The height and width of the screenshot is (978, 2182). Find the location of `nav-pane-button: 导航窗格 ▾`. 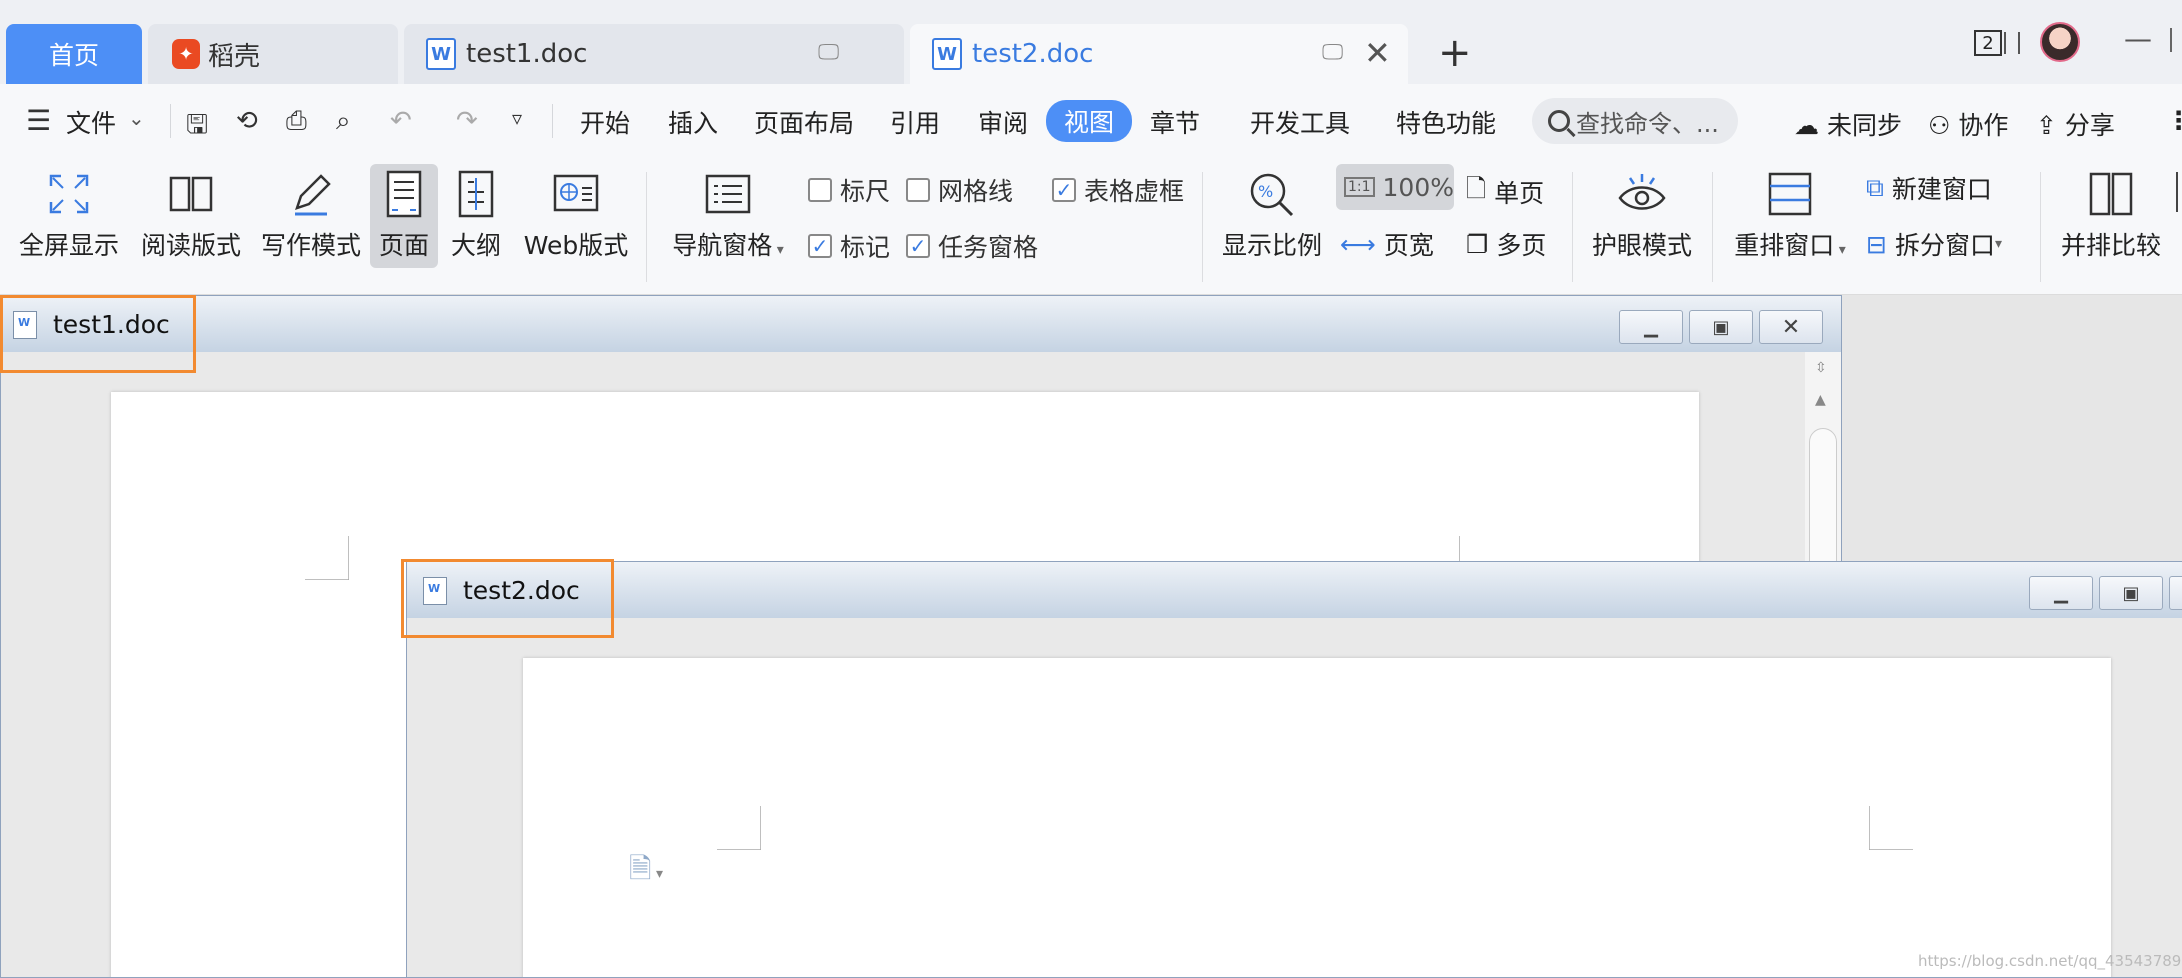

nav-pane-button: 导航窗格 ▾ is located at coordinates (728, 215).